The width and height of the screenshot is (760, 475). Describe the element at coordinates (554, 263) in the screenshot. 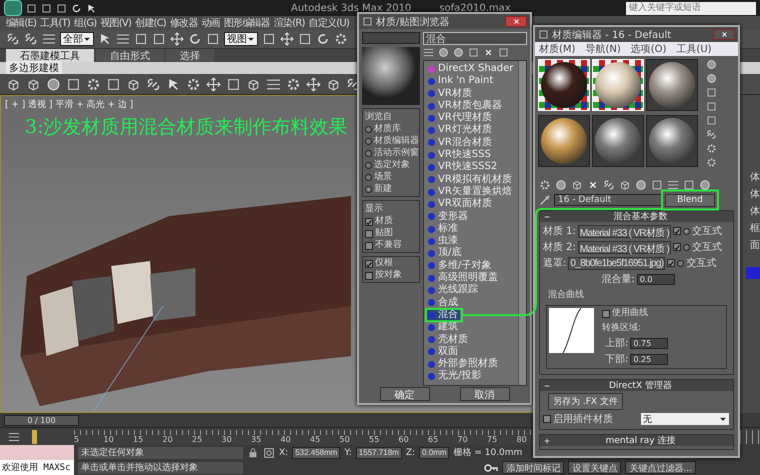

I see `slot-label: 遮罩:` at that location.